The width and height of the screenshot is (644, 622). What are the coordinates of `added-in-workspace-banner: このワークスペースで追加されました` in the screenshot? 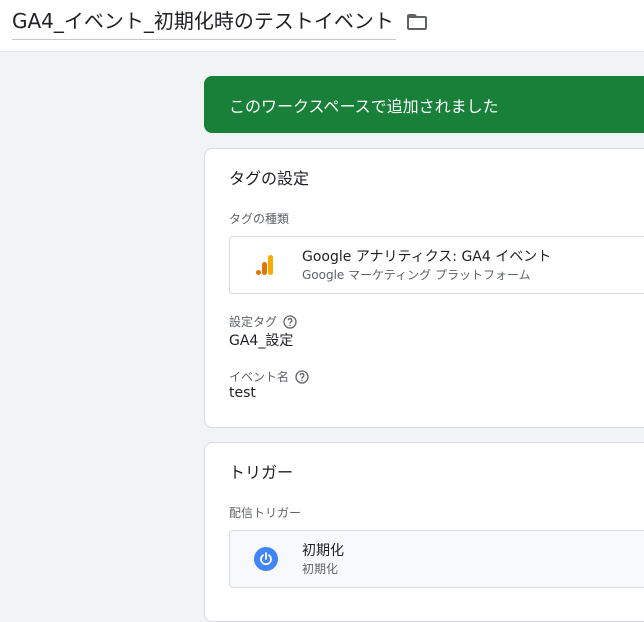 It's located at (424, 104).